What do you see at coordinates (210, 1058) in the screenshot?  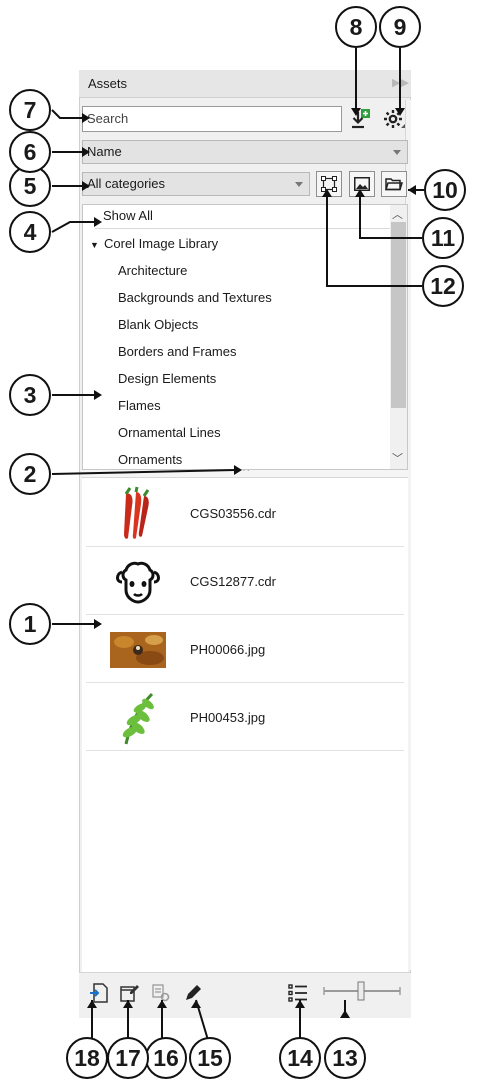 I see `callout-15: 15` at bounding box center [210, 1058].